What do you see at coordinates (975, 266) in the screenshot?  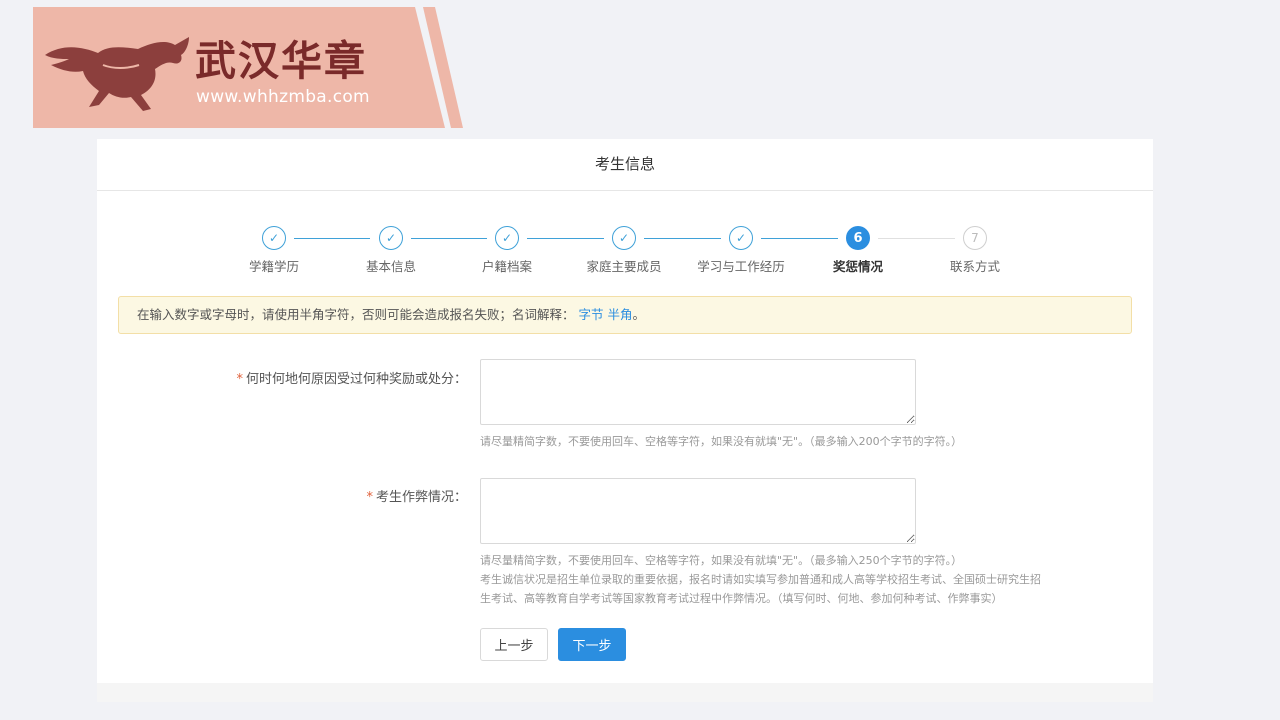 I see `step-label: 联系方式` at bounding box center [975, 266].